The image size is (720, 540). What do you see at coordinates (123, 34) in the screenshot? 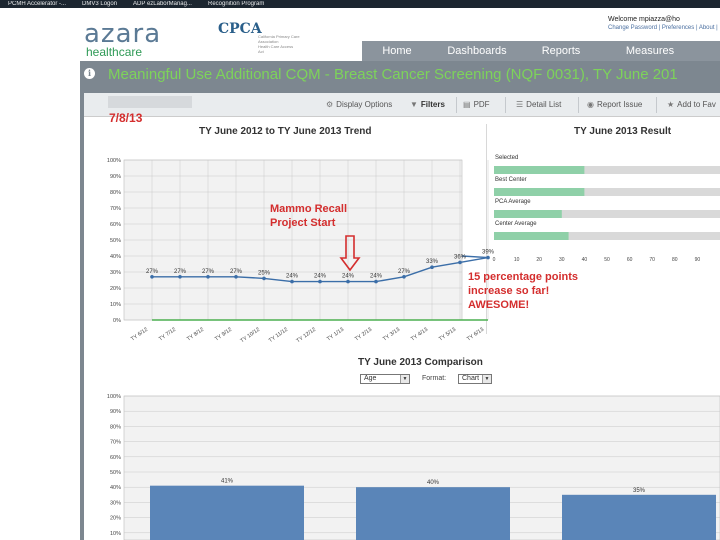
I see `azara-logo-text: azara` at bounding box center [123, 34].